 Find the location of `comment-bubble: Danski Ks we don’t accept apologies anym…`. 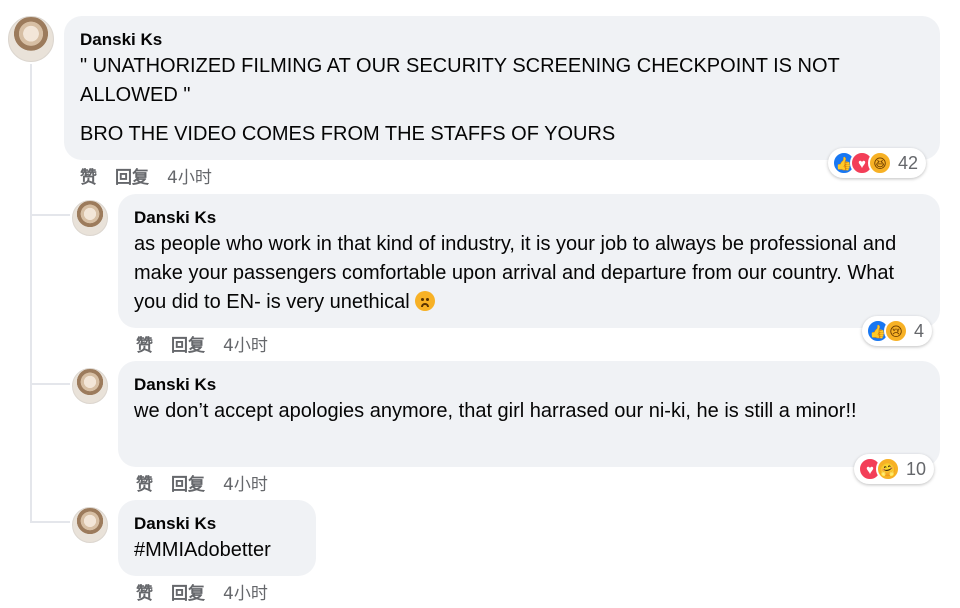

comment-bubble: Danski Ks we don’t accept apologies anym… is located at coordinates (529, 414).